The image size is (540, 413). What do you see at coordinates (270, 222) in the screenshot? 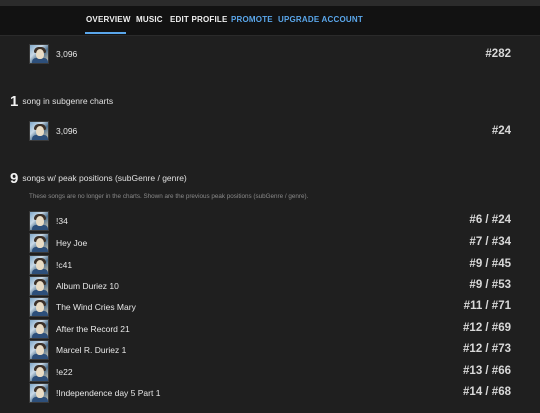
I see `peak-song-row: !34 #6 / #24` at bounding box center [270, 222].